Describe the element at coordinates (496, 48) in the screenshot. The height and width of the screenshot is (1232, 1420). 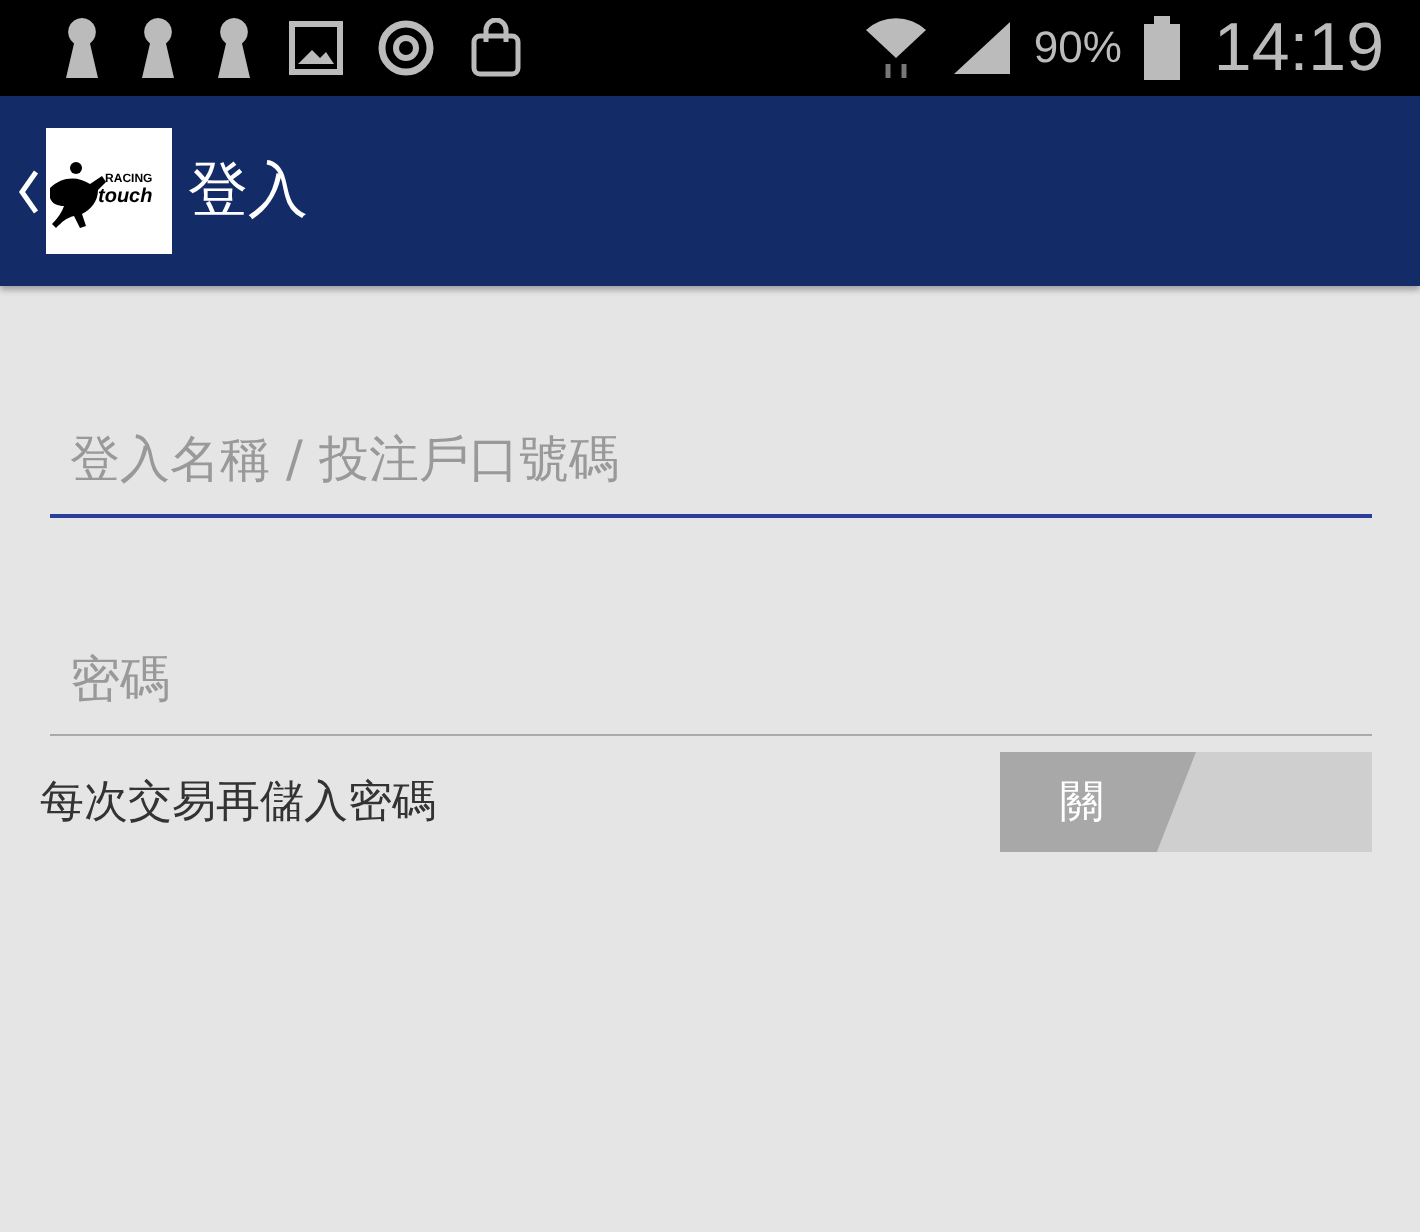
I see `shopping-bag-icon` at that location.